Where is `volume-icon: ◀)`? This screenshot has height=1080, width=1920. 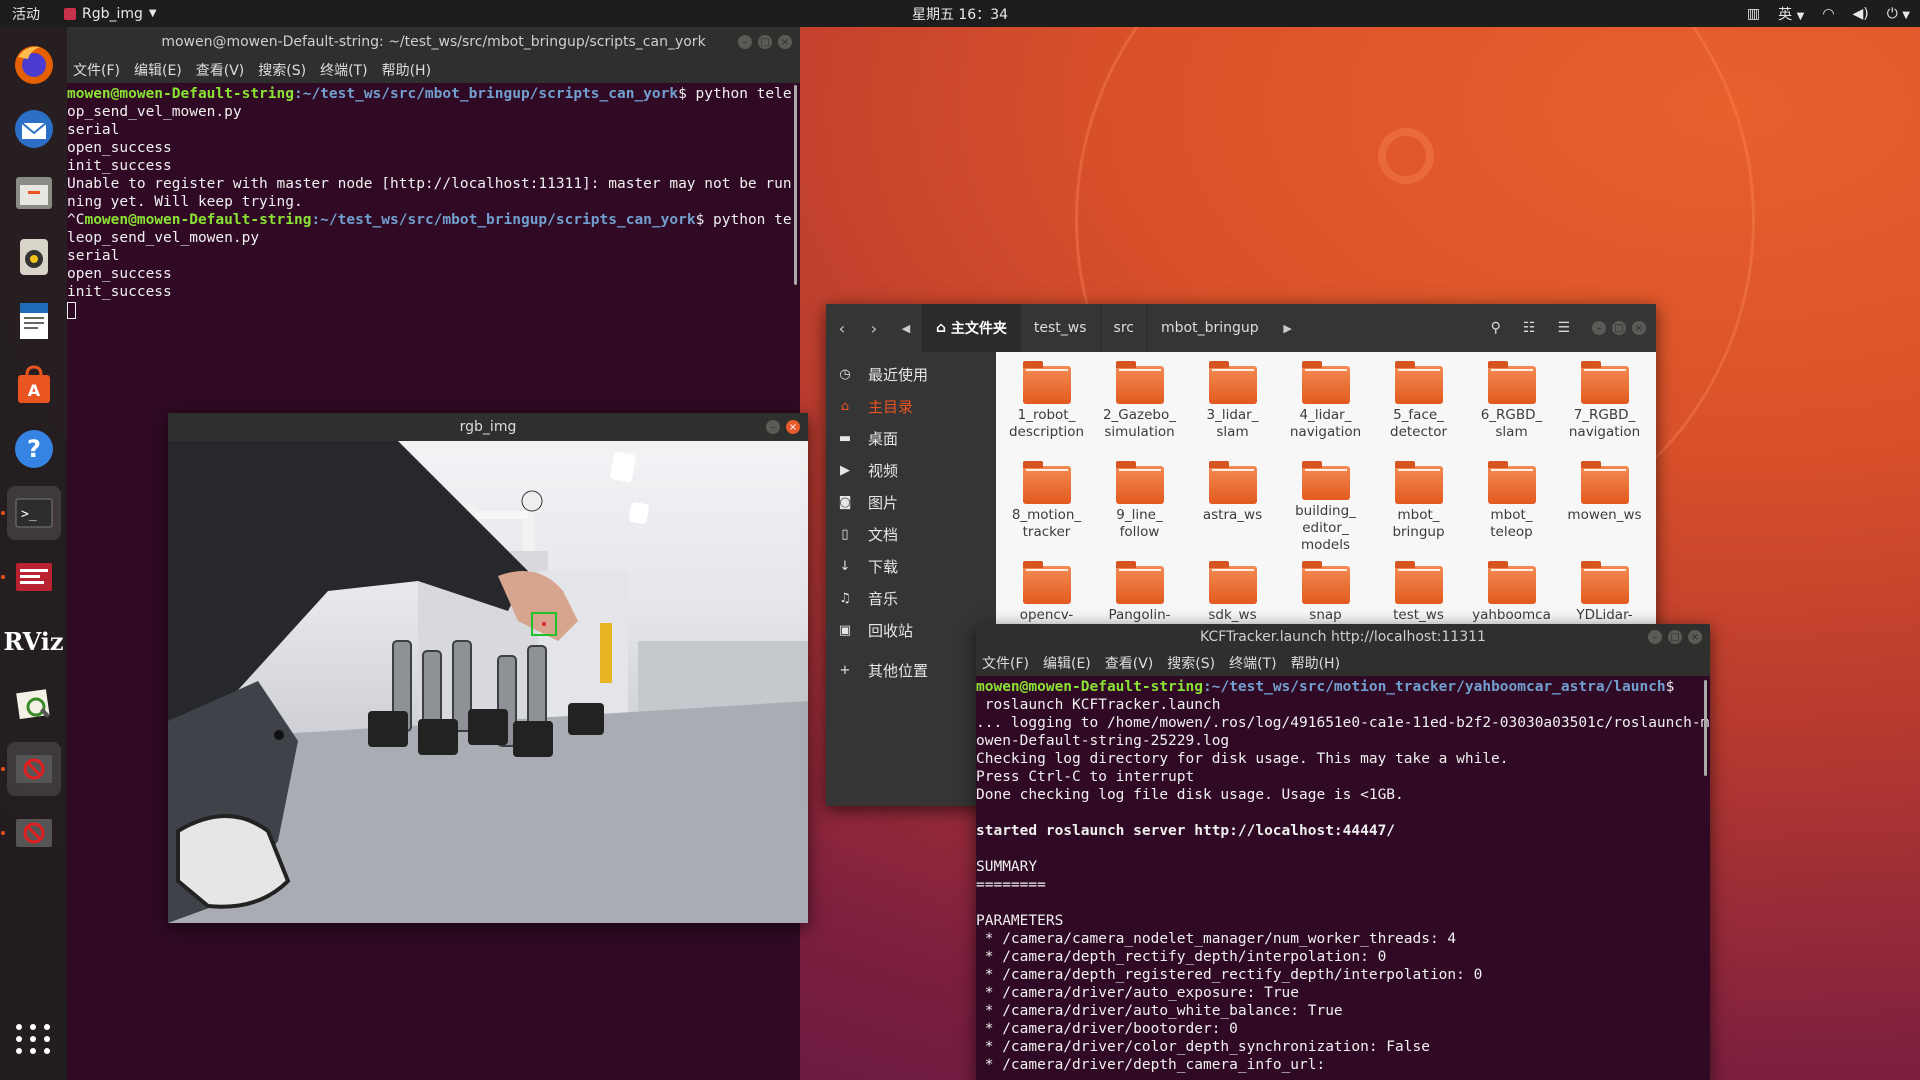
volume-icon: ◀) is located at coordinates (1861, 14).